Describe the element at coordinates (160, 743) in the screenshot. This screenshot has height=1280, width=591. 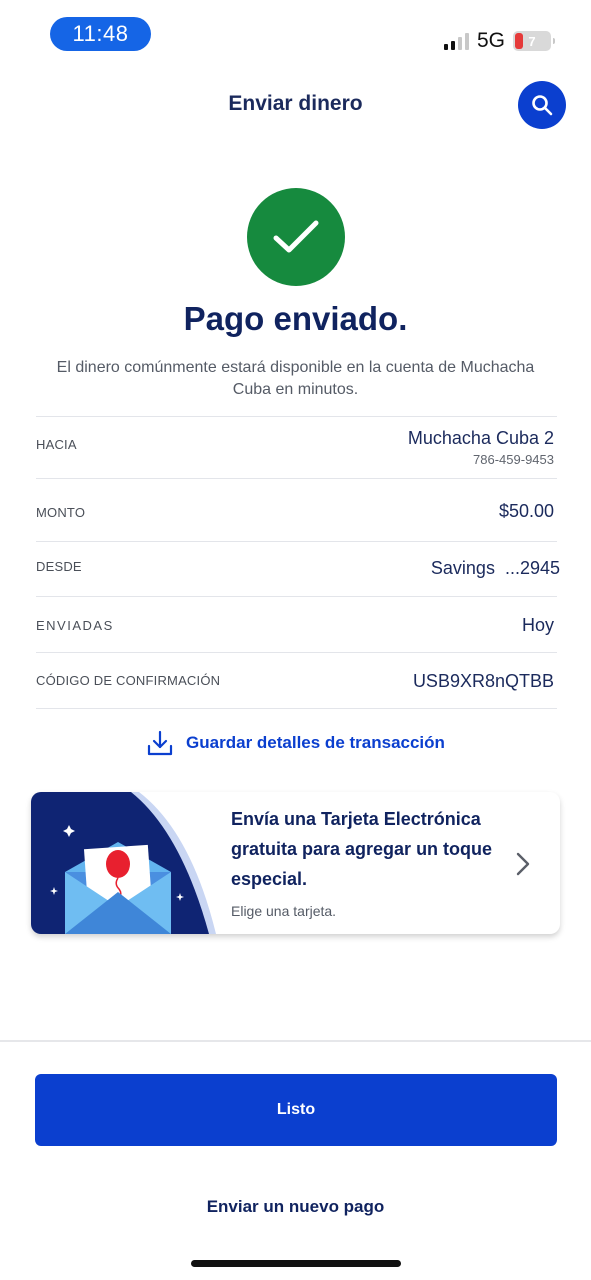
I see `download-icon` at that location.